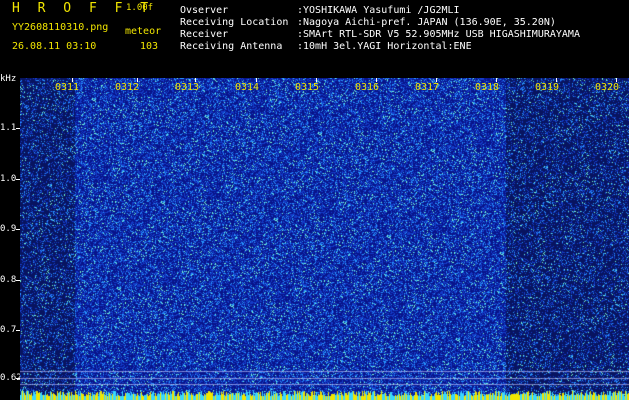  Describe the element at coordinates (140, 8) in the screenshot. I see `version-label: 1.00f` at that location.